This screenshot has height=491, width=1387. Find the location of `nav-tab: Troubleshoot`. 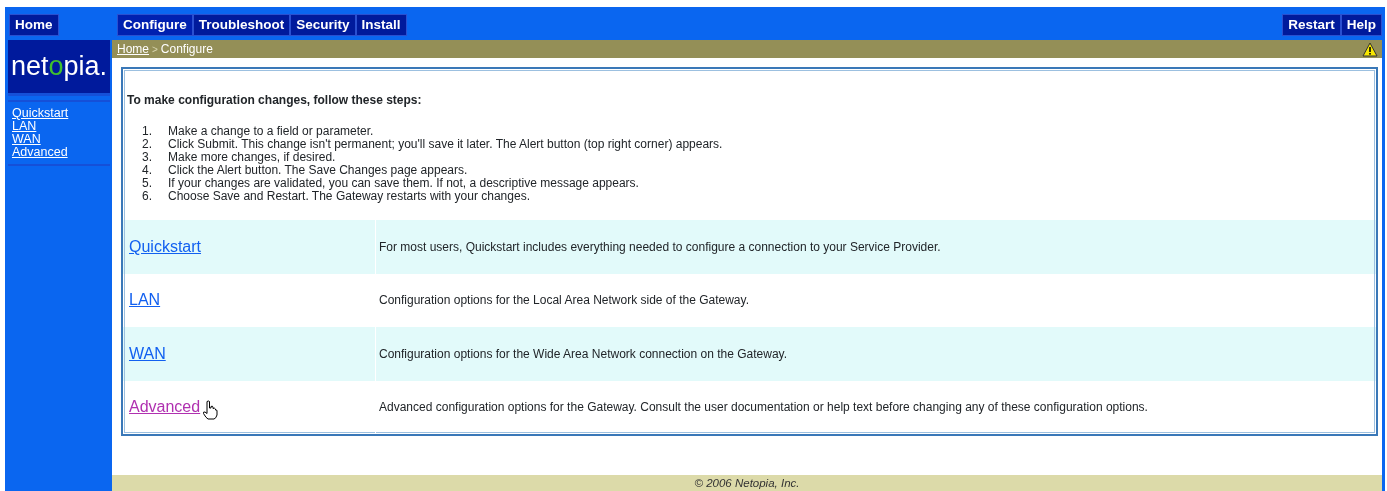

nav-tab: Troubleshoot is located at coordinates (241, 24).